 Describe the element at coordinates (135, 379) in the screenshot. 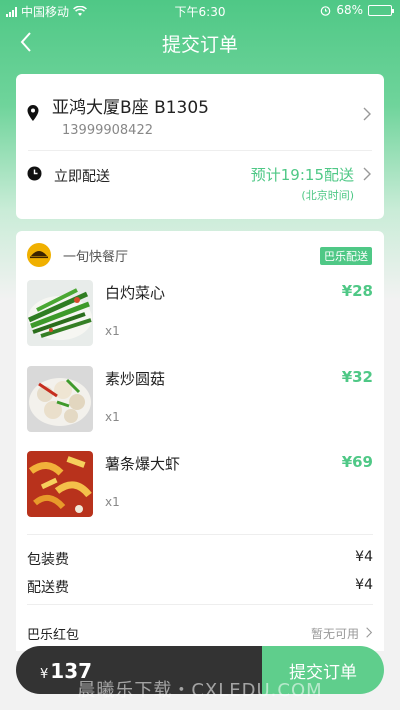

I see `item-name: 素炒圆菇` at that location.